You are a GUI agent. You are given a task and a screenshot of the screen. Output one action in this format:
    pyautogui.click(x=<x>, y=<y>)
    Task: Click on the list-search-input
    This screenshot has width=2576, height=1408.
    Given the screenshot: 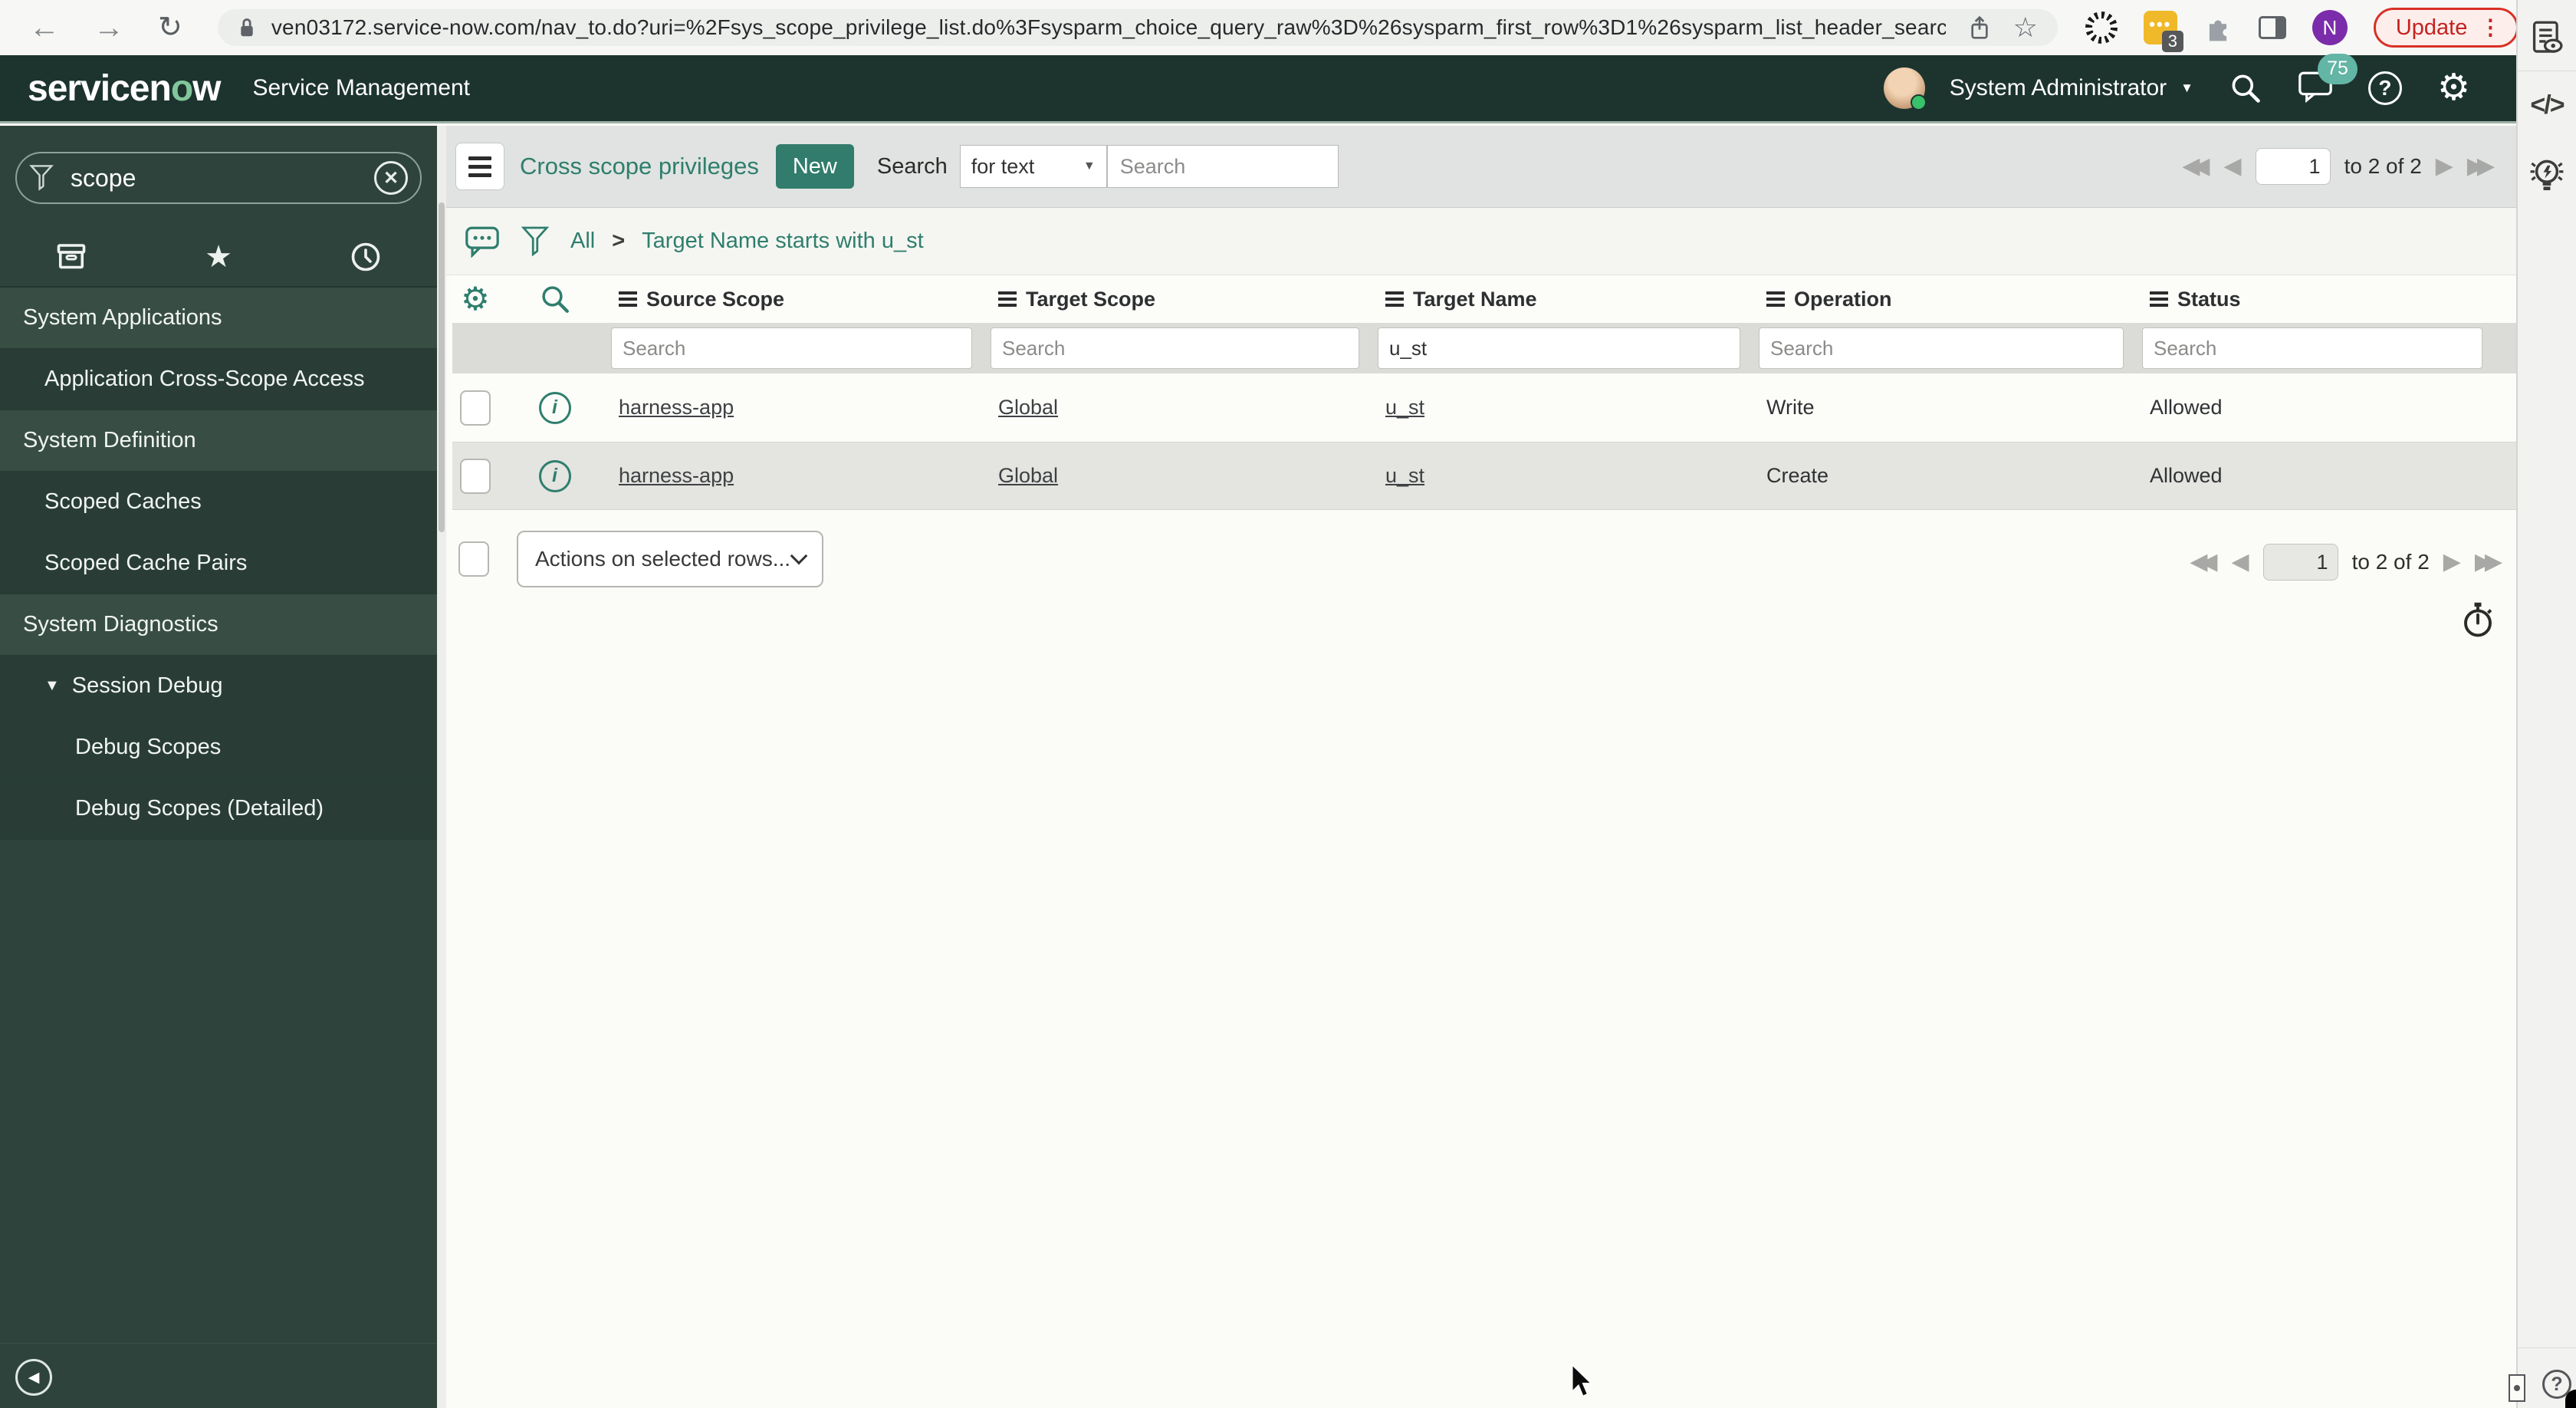 What is the action you would take?
    pyautogui.click(x=1222, y=166)
    